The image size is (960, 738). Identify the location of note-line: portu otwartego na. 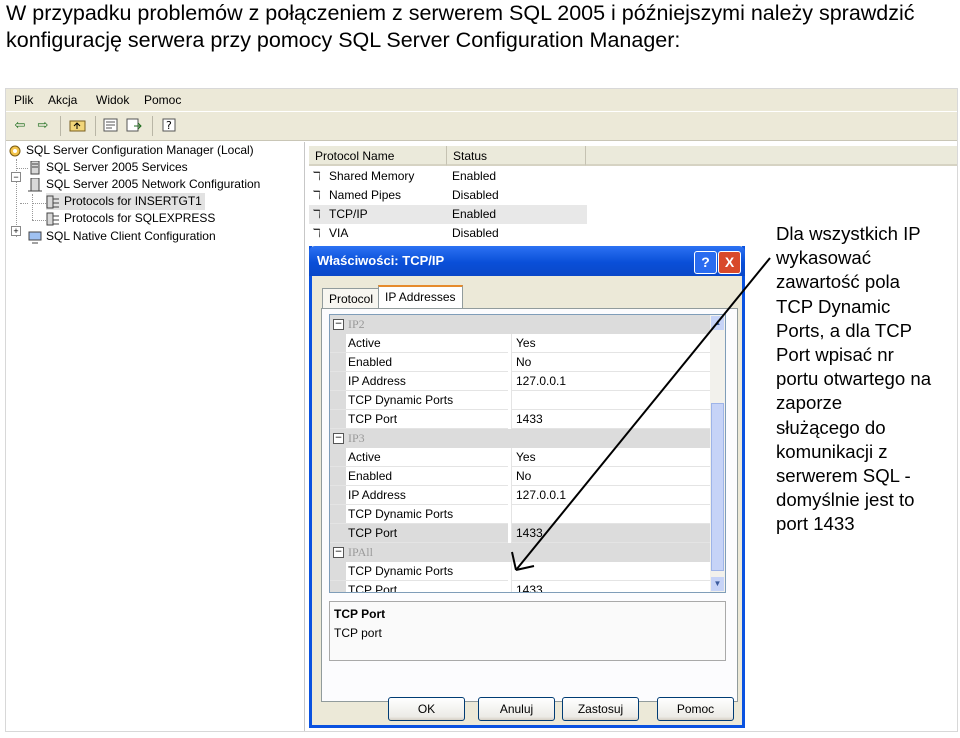
(854, 379).